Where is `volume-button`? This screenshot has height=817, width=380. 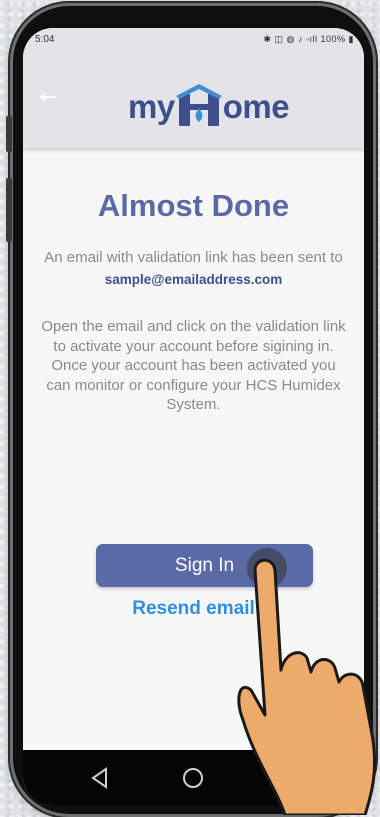 volume-button is located at coordinates (9, 134).